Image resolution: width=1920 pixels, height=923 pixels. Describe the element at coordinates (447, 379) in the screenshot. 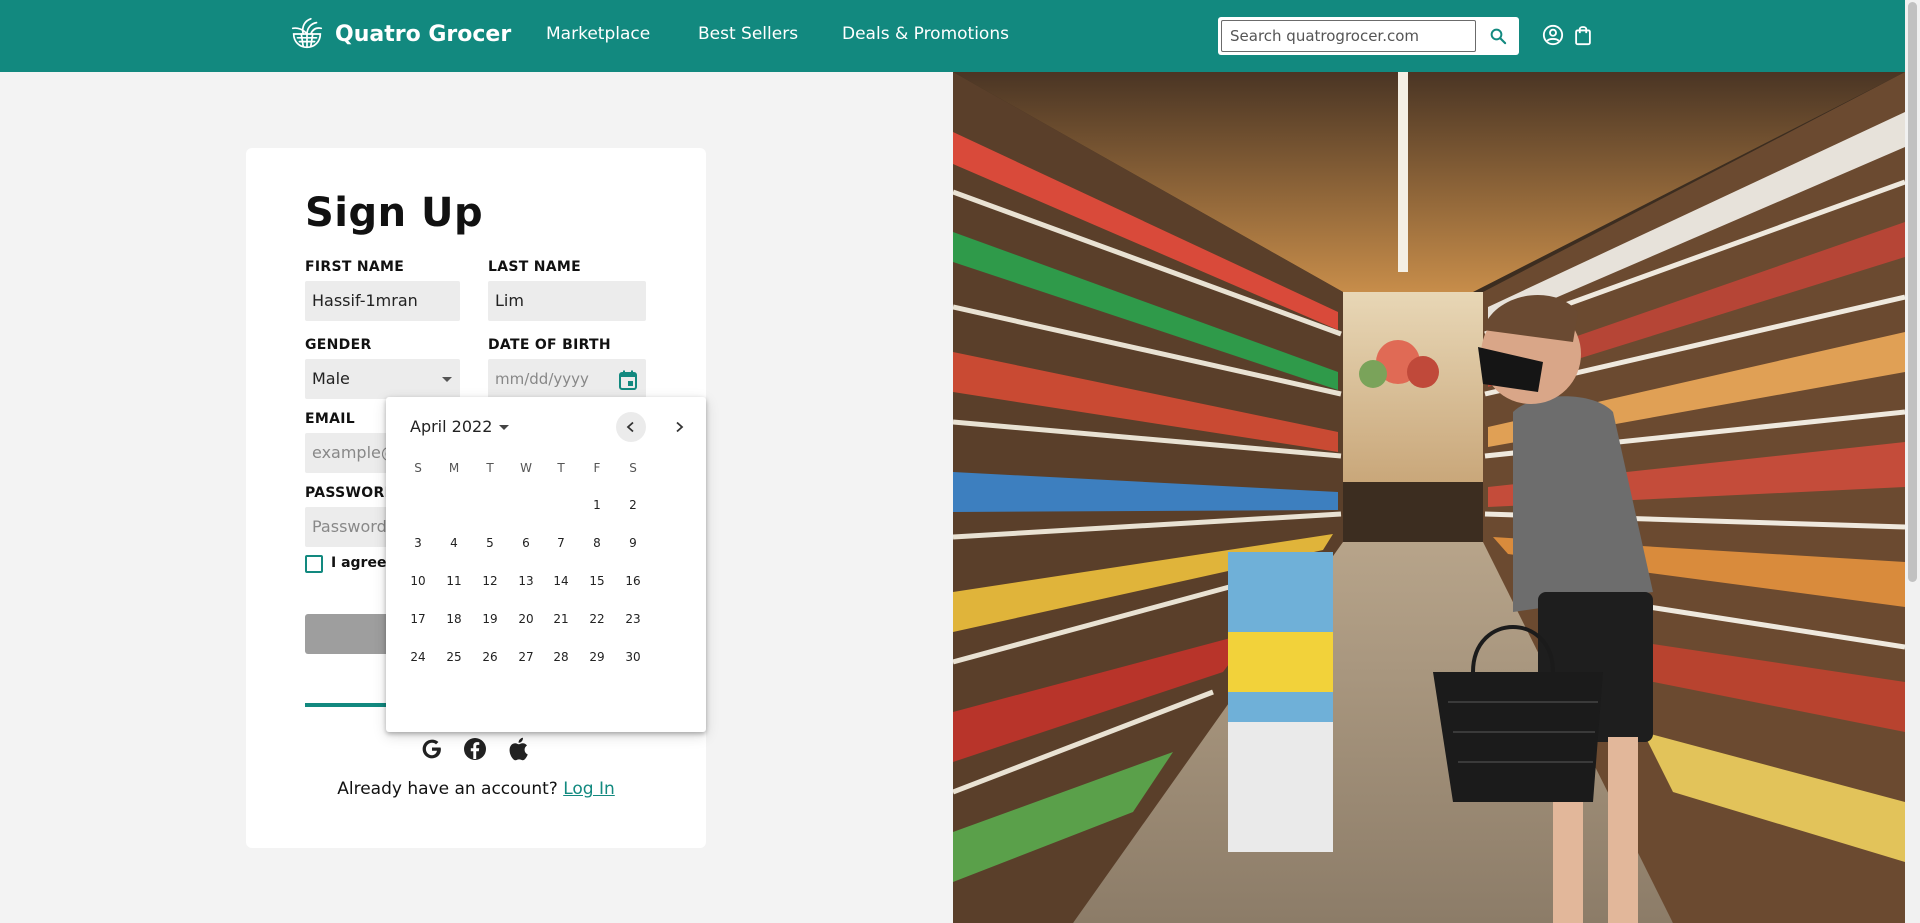

I see `chevron-down-icon` at that location.